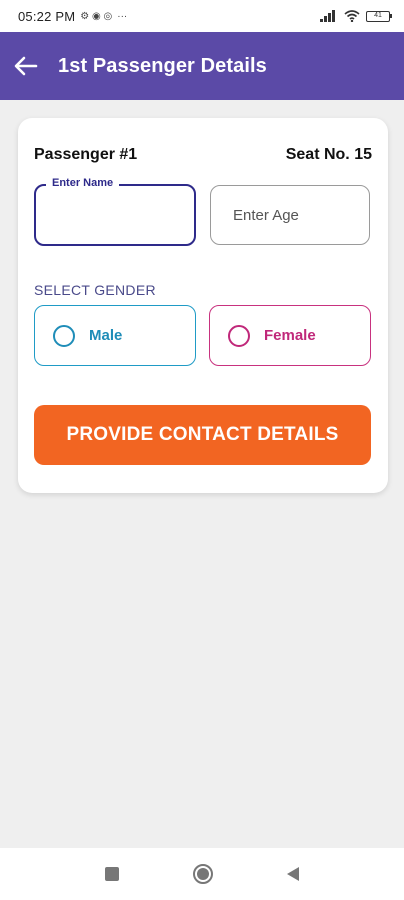 This screenshot has width=404, height=900. Describe the element at coordinates (106, 335) in the screenshot. I see `male-label: Male` at that location.